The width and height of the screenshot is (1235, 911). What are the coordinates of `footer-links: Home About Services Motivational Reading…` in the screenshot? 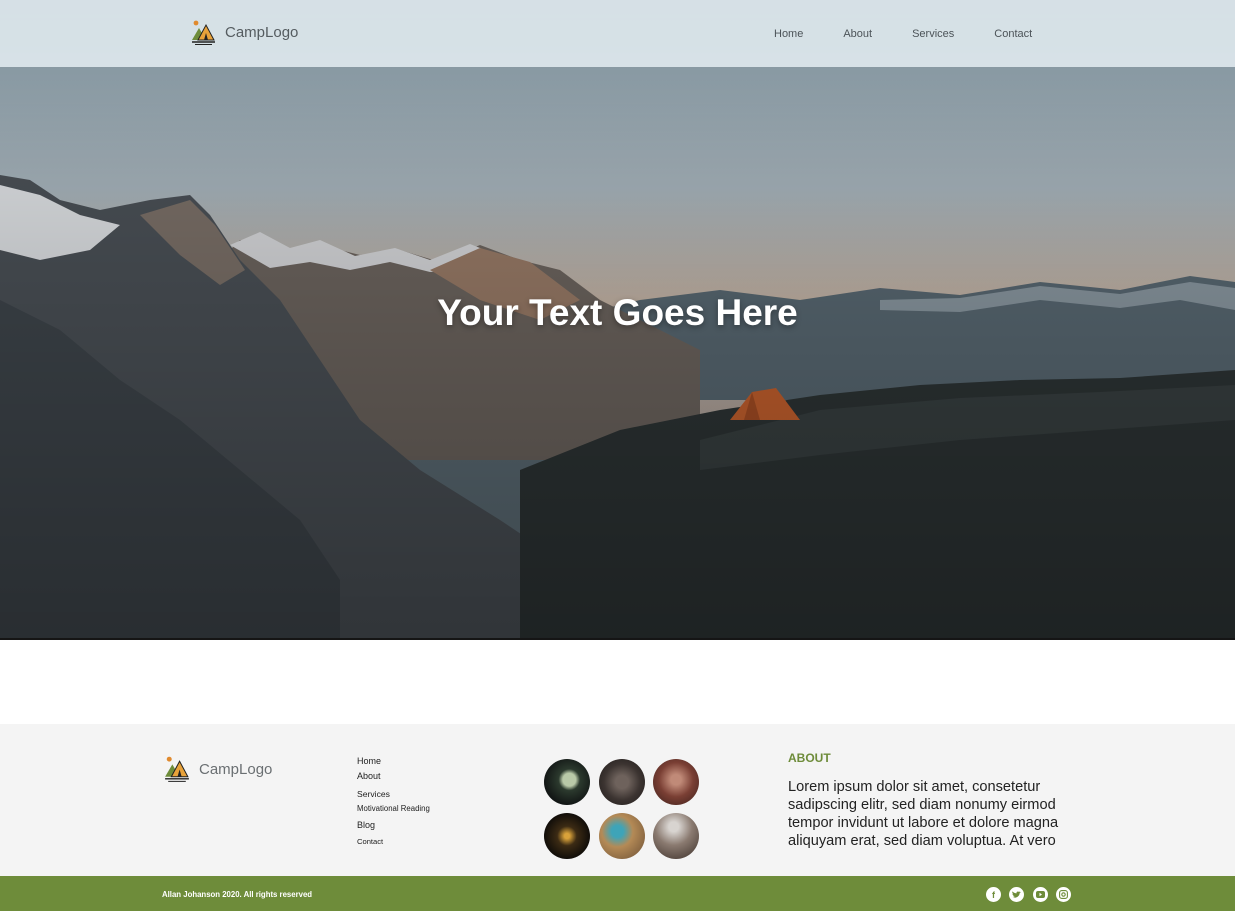 It's located at (393, 802).